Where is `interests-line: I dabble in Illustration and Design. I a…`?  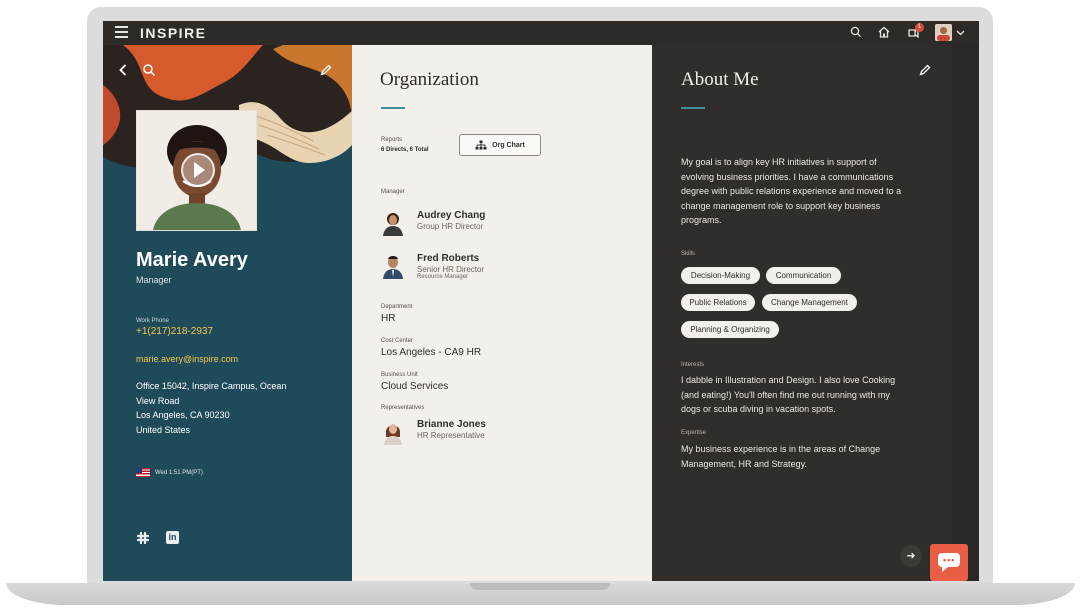
interests-line: I dabble in Illustration and Design. I a… is located at coordinates (788, 380).